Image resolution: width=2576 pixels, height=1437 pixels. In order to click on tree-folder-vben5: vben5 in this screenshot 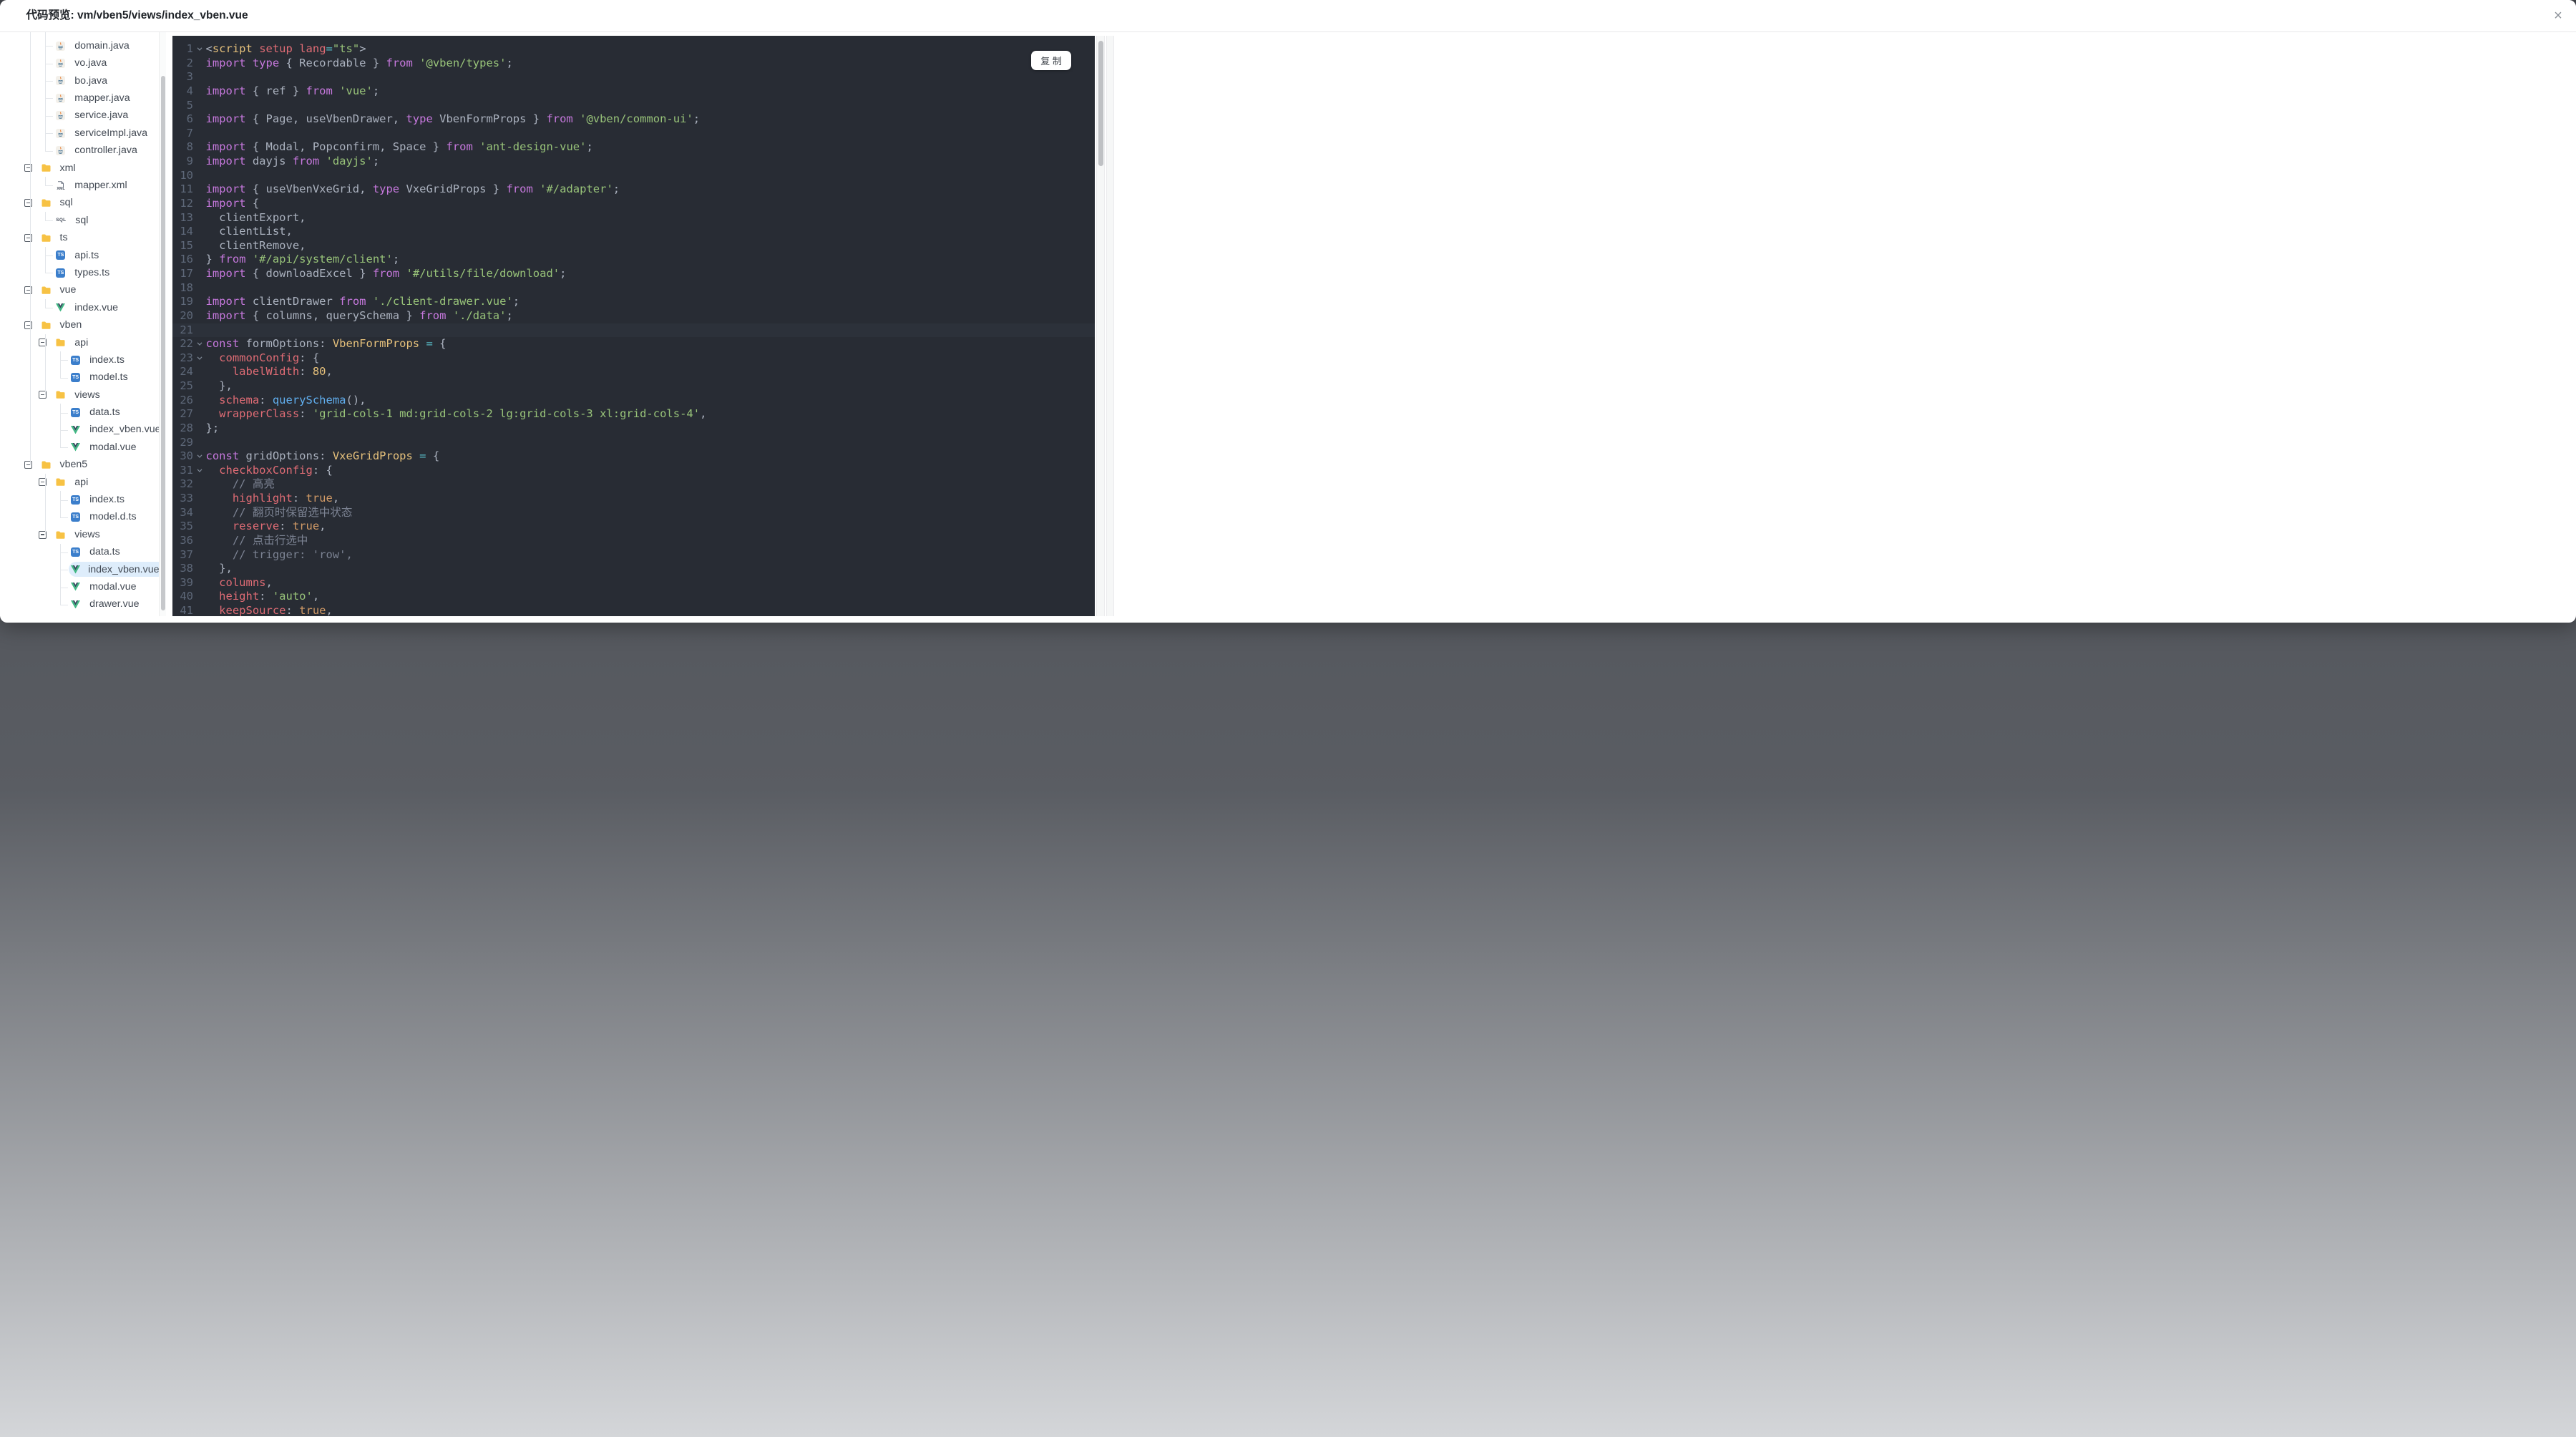, I will do `click(83, 465)`.